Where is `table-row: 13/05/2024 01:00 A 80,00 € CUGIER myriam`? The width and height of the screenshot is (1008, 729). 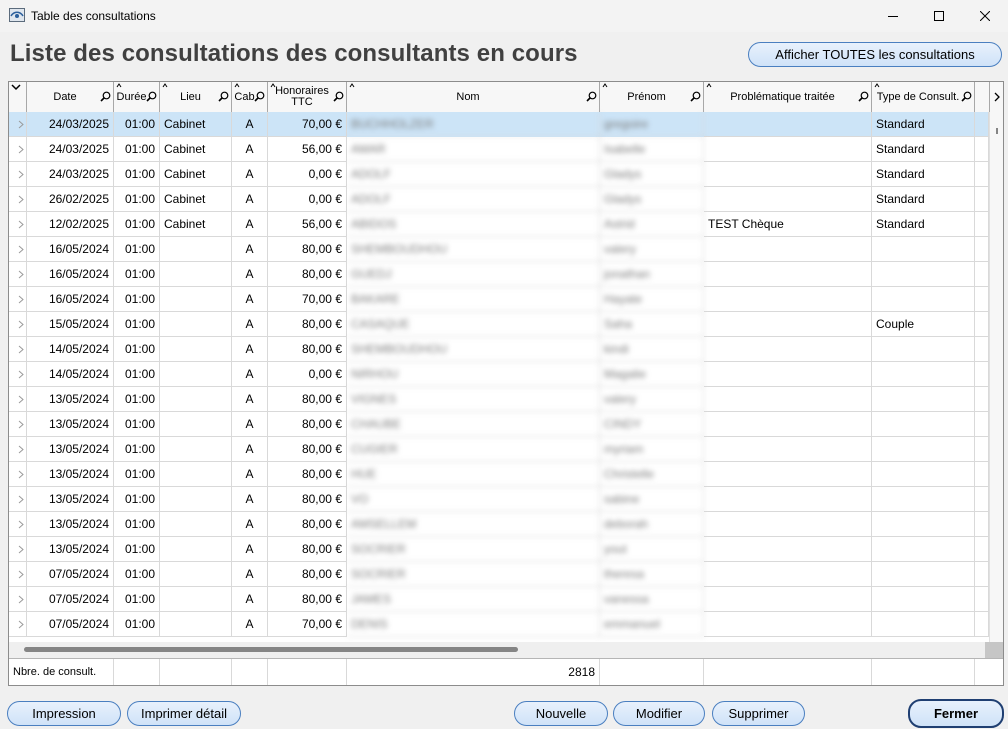
table-row: 13/05/2024 01:00 A 80,00 € CUGIER myriam is located at coordinates (499, 449).